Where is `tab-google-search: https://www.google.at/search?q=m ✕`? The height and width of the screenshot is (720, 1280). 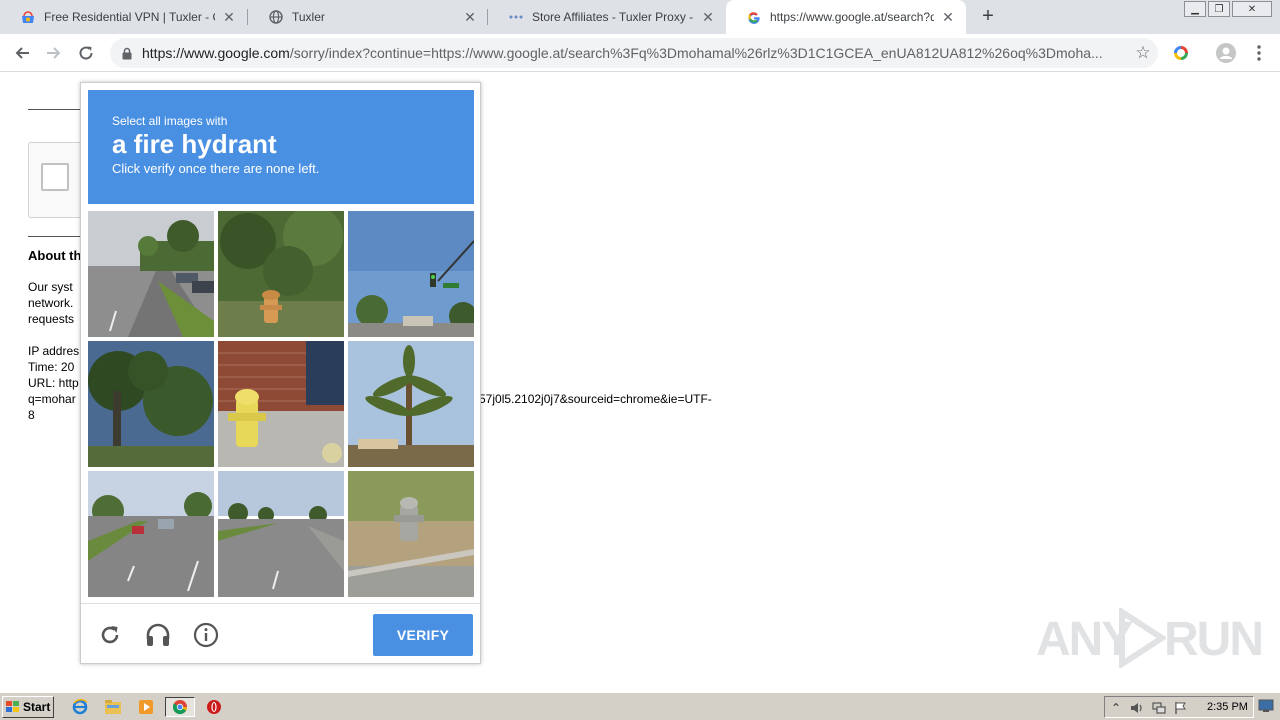
tab-google-search: https://www.google.at/search?q=m ✕ is located at coordinates (846, 17).